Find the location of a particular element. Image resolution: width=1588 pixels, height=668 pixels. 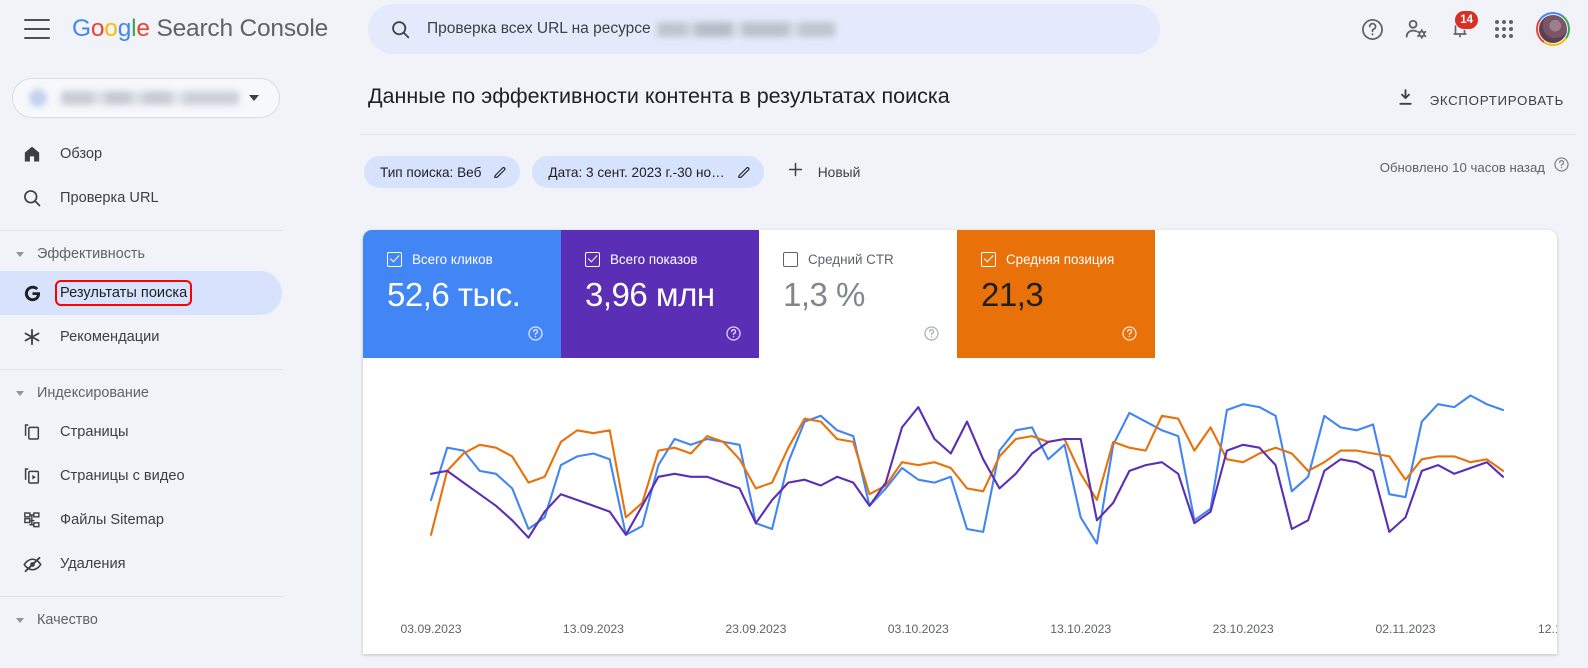

sidebar-section-label: Качество is located at coordinates (67, 620).